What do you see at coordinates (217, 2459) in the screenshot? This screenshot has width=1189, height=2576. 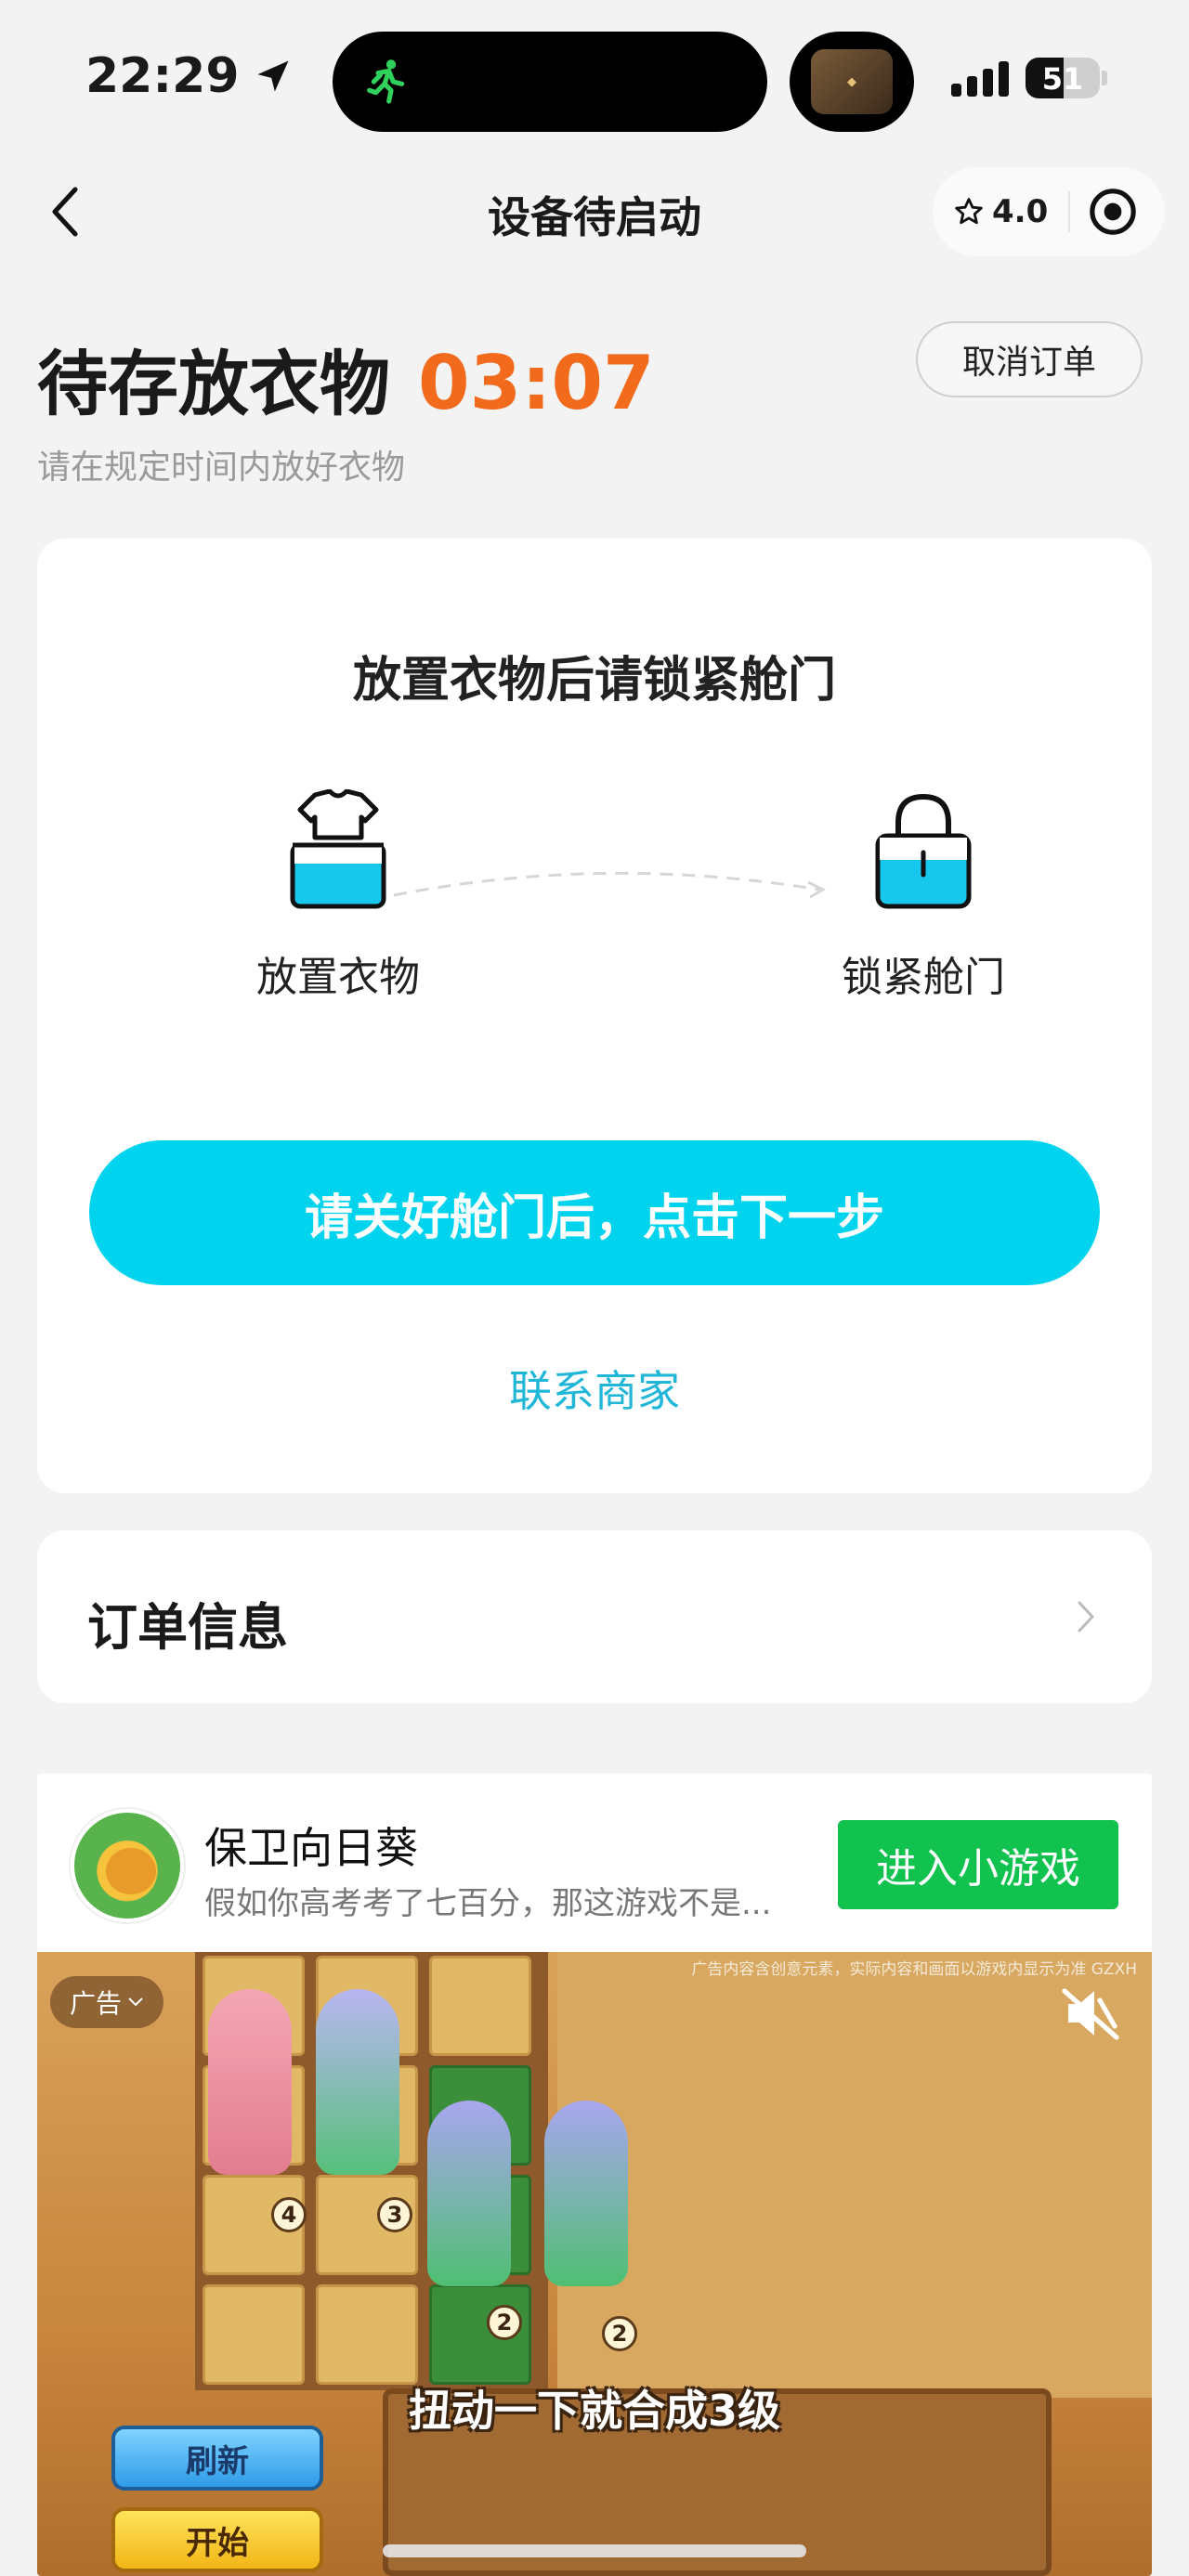 I see `game-refresh-button: 刷新` at bounding box center [217, 2459].